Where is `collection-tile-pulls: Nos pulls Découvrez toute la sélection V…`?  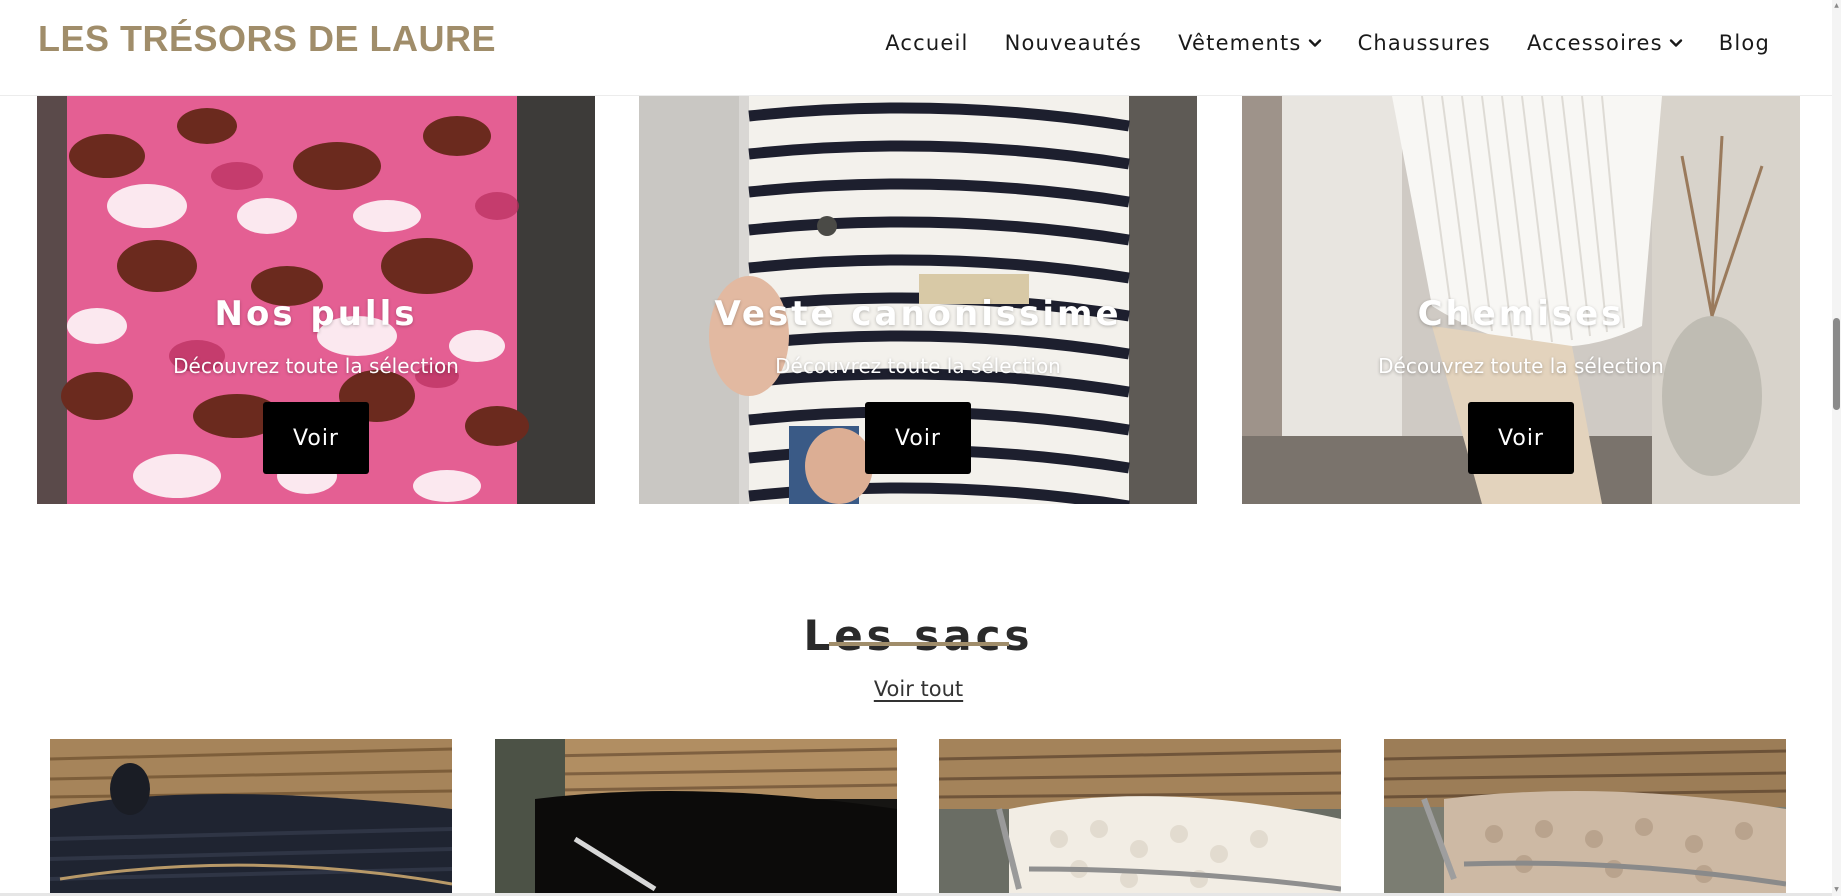 collection-tile-pulls: Nos pulls Découvrez toute la sélection V… is located at coordinates (316, 300).